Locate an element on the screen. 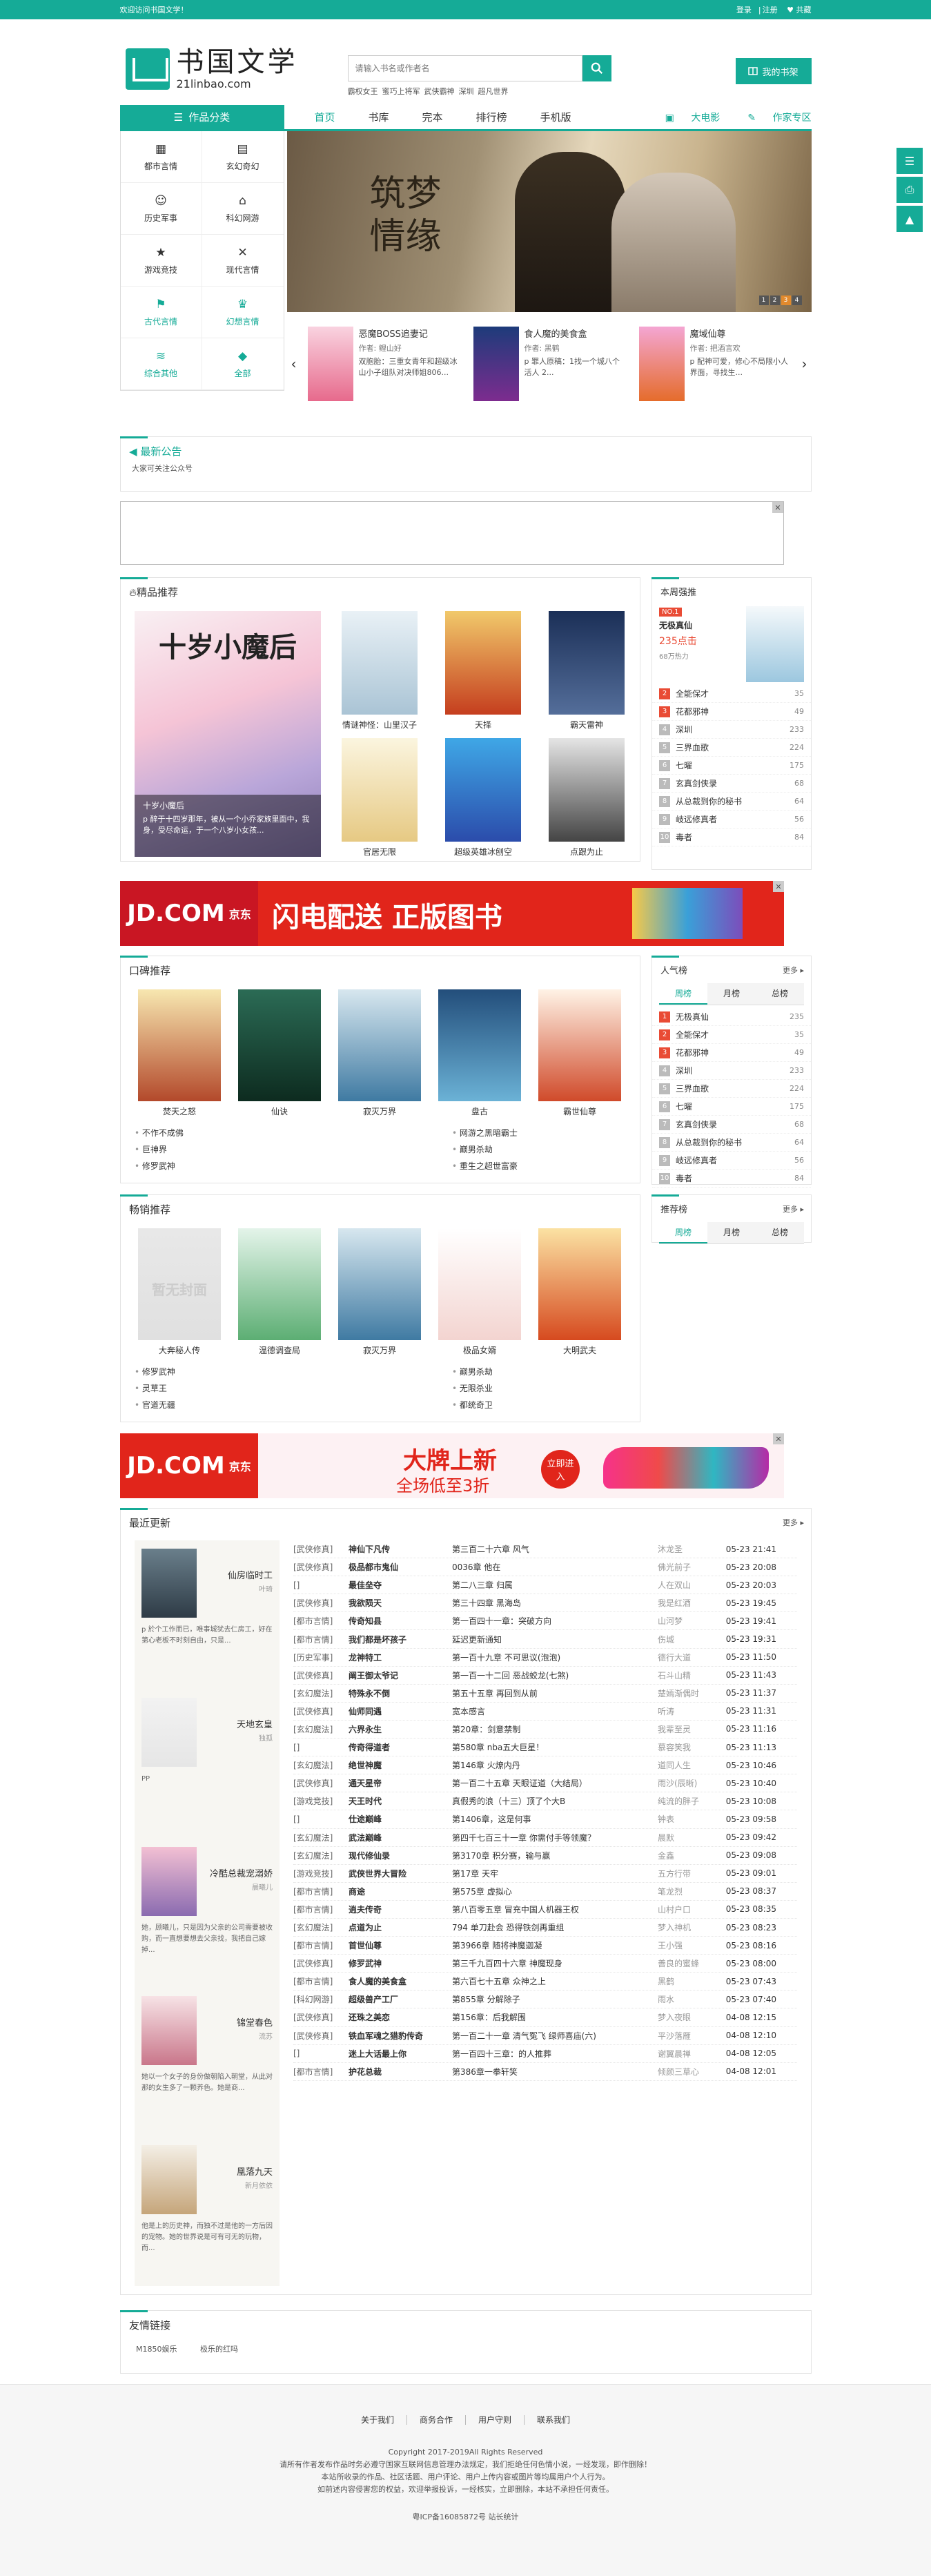 The height and width of the screenshot is (2576, 931). table-row: [武侠修真] 极品都市鬼仙 0036章 他在 佛光前子 05-23 20:08 is located at coordinates (545, 1568).